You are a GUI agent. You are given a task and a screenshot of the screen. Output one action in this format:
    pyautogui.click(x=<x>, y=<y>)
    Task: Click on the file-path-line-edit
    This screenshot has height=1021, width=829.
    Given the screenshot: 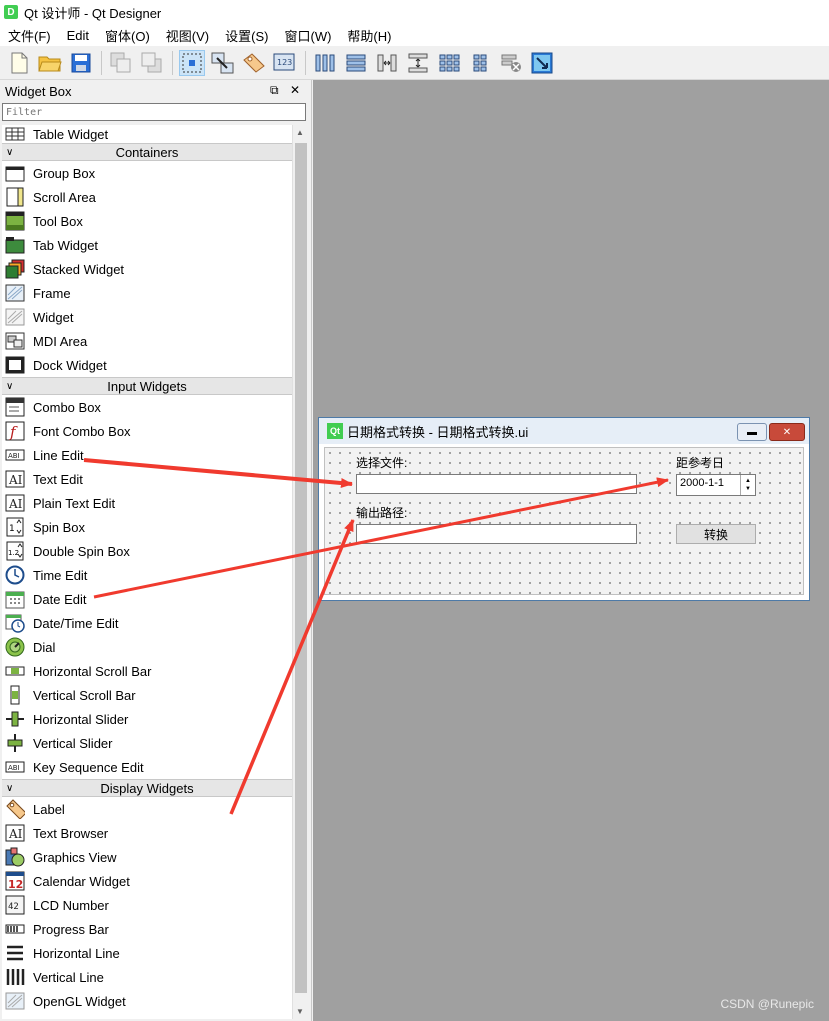 What is the action you would take?
    pyautogui.click(x=496, y=484)
    